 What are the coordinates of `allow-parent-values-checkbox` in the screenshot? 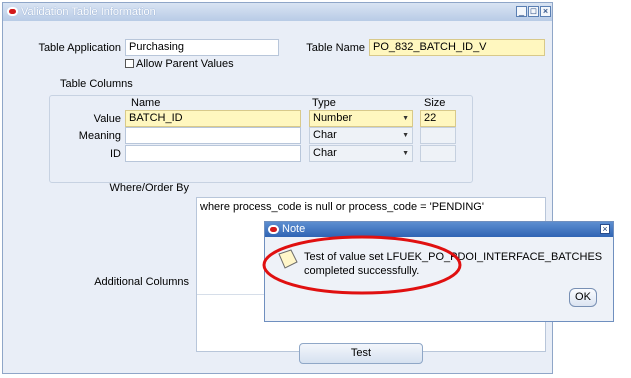 It's located at (129, 63).